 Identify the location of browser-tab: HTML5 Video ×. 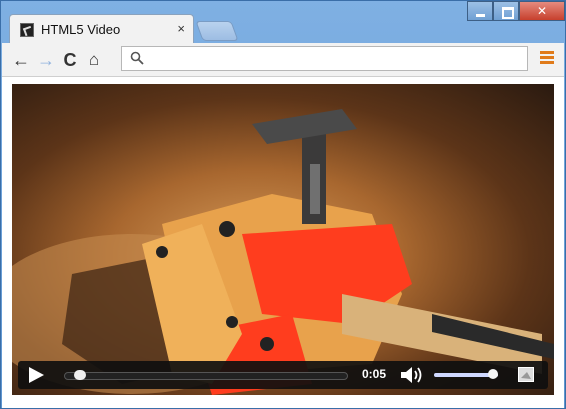
(101, 29).